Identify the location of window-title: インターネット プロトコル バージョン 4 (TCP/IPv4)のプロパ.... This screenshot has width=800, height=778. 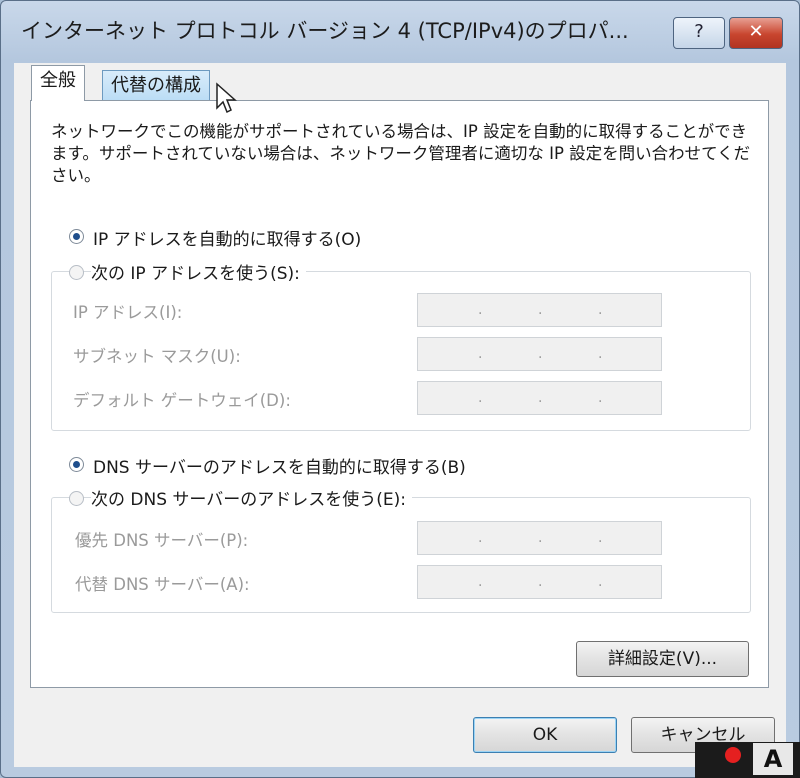
(325, 31).